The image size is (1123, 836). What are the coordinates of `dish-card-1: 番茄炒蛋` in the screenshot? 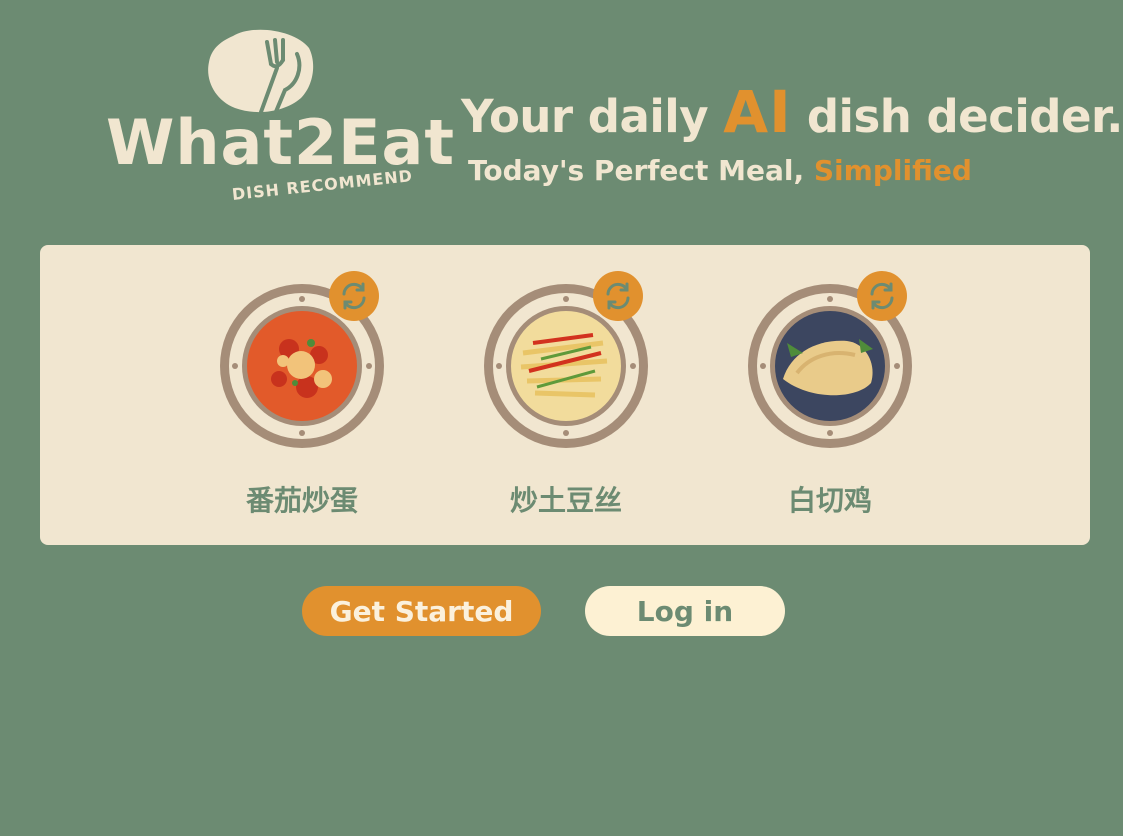 It's located at (302, 394).